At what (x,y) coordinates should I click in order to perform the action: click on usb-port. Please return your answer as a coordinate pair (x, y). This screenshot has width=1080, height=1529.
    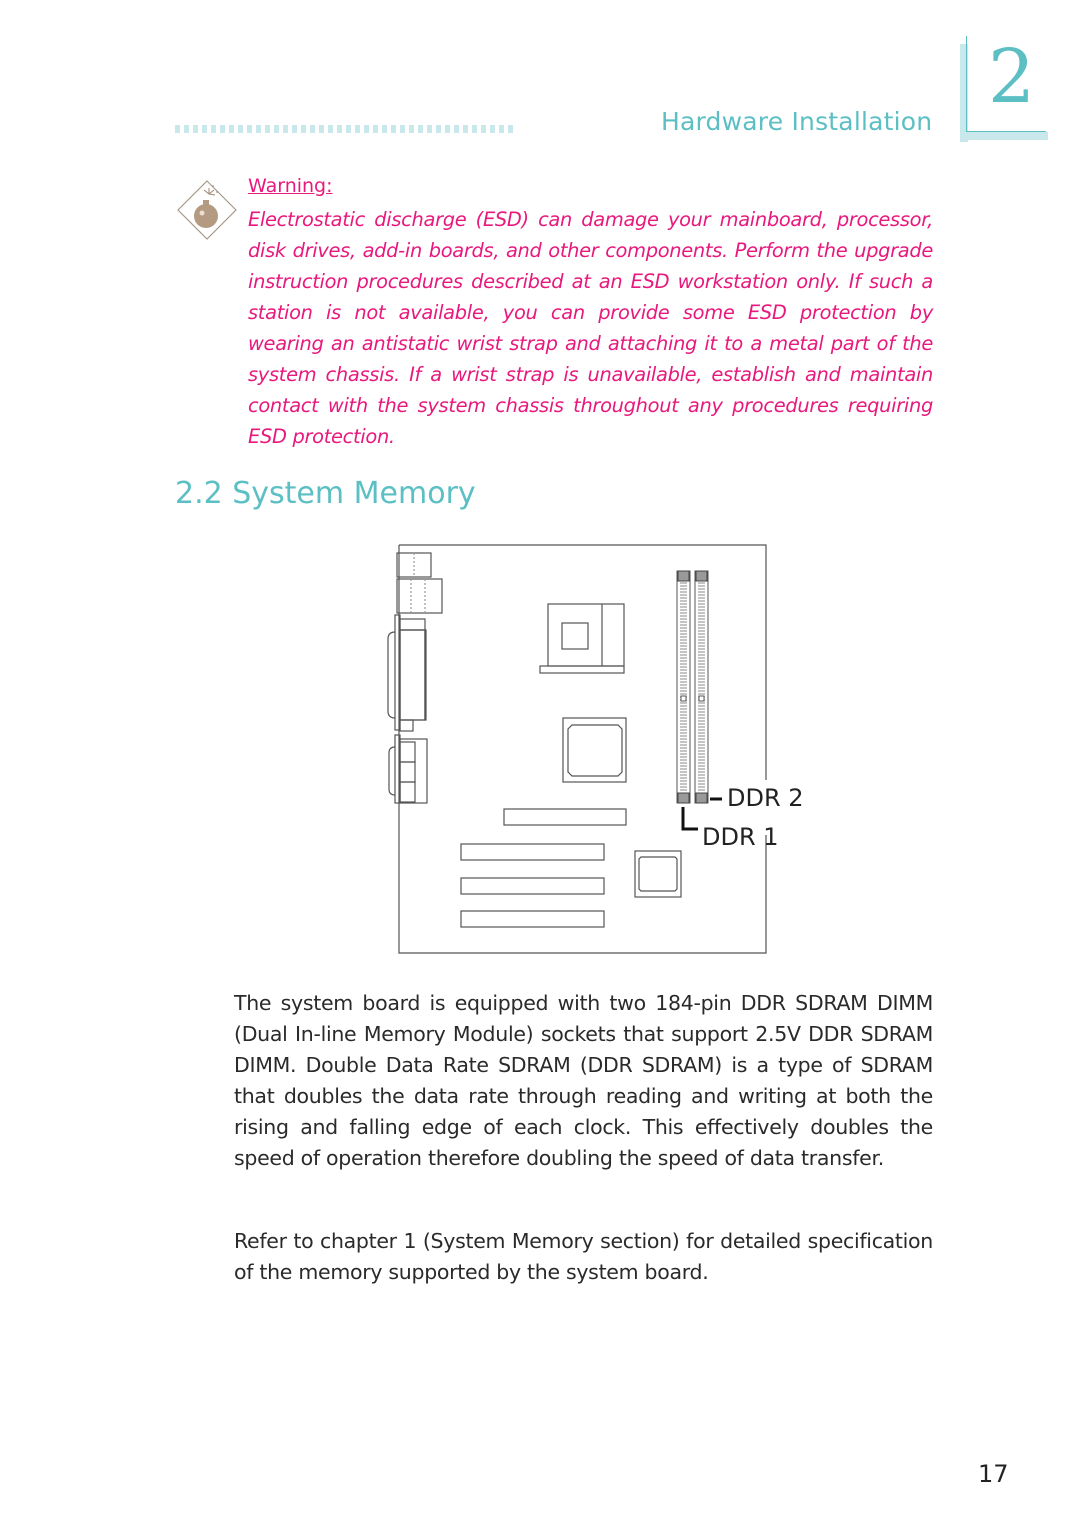
    Looking at the image, I should click on (419, 596).